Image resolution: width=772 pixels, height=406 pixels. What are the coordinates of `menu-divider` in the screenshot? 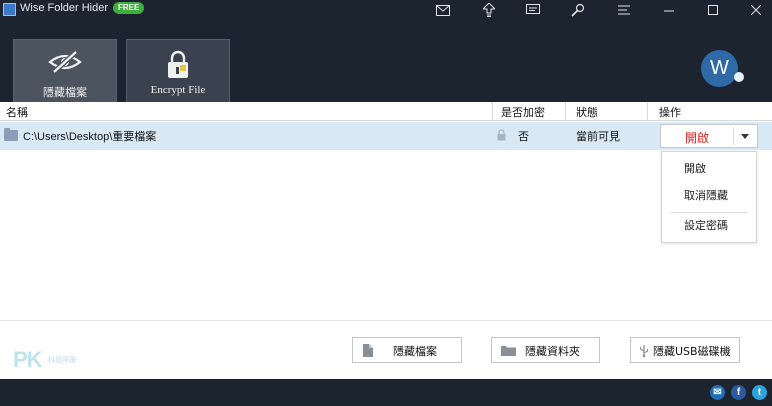 It's located at (709, 212).